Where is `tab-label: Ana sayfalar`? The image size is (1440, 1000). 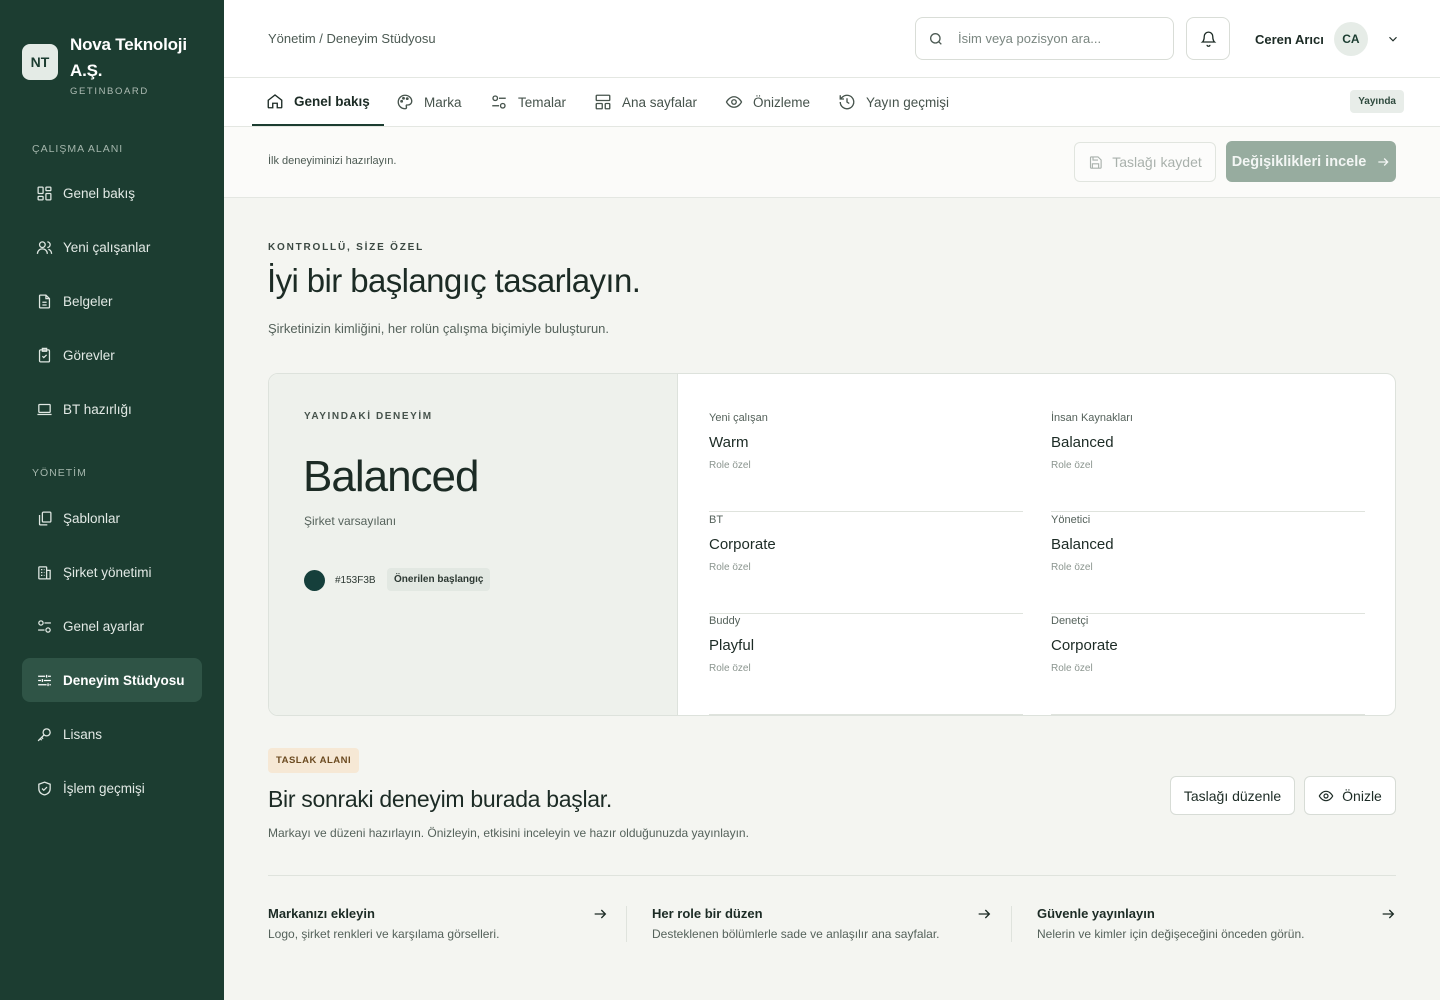 tab-label: Ana sayfalar is located at coordinates (660, 102).